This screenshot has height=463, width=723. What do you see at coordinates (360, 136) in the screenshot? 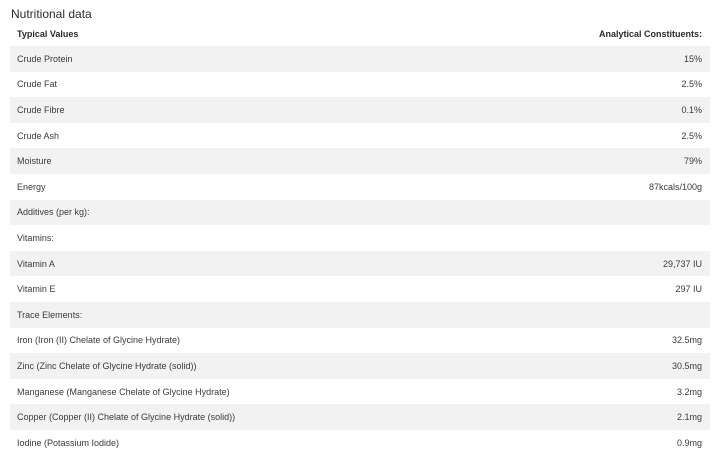
I see `table-row: Crude Ash 2.5%` at bounding box center [360, 136].